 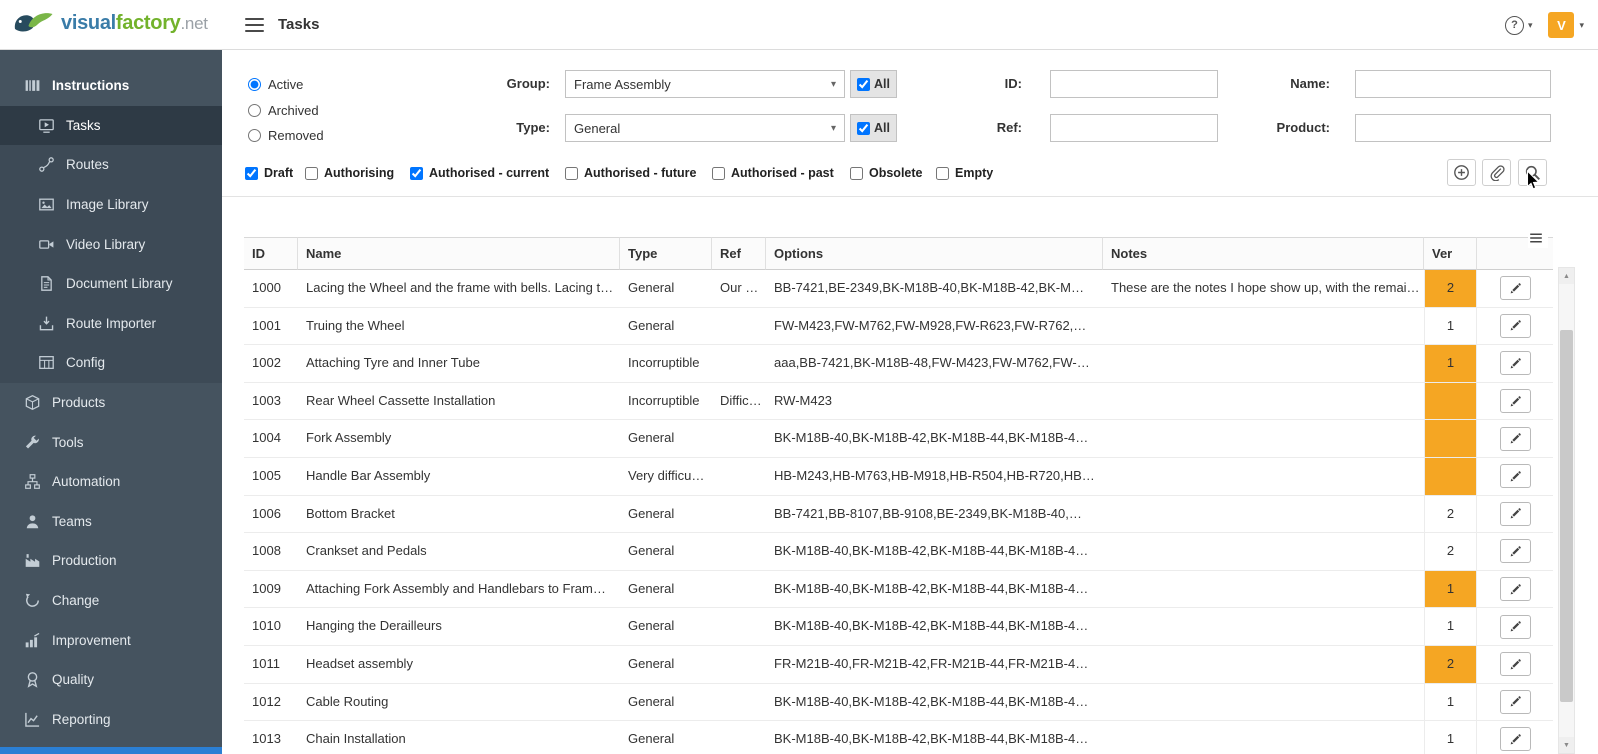 What do you see at coordinates (873, 128) in the screenshot?
I see `type-all-checkbox: All` at bounding box center [873, 128].